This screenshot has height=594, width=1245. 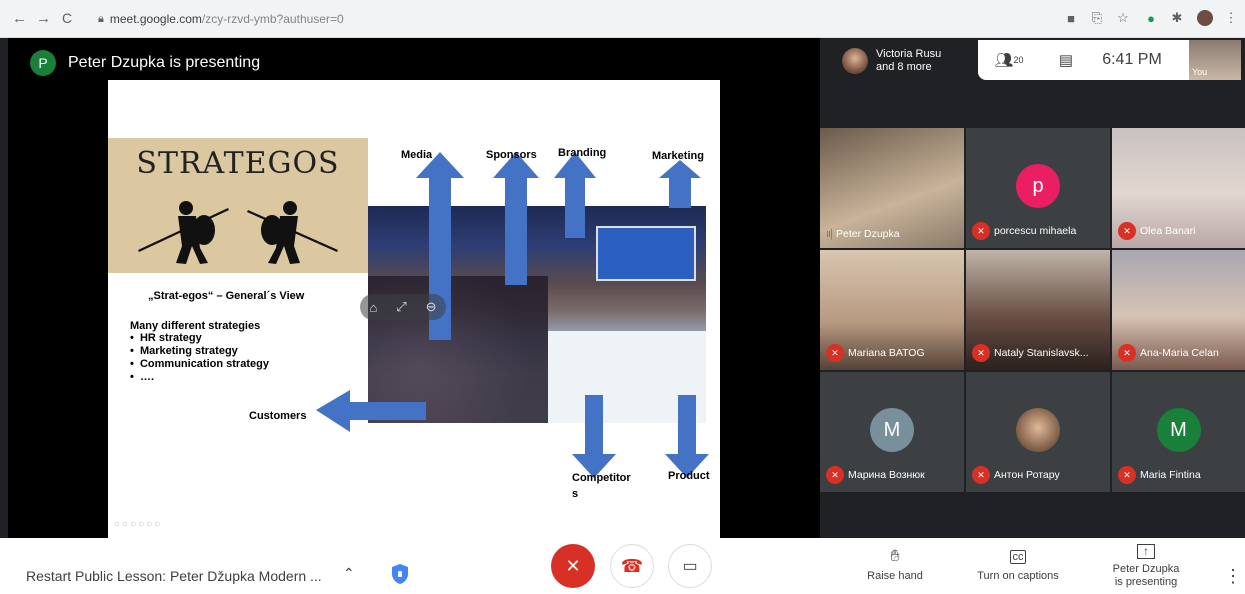 What do you see at coordinates (1177, 18) in the screenshot?
I see `puzzle-icon: ✱` at bounding box center [1177, 18].